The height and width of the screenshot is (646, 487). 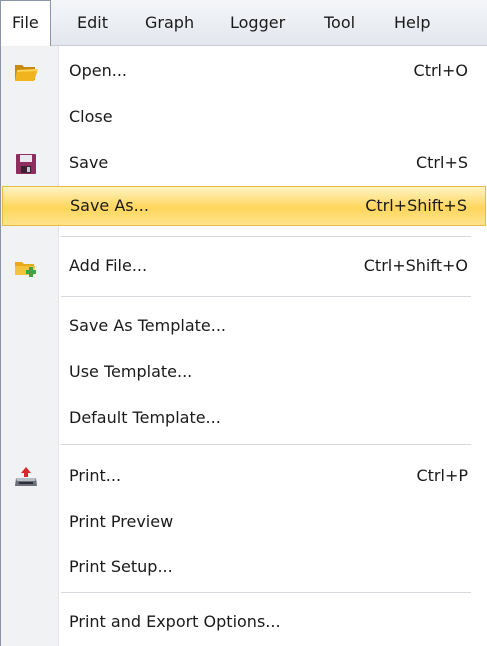 What do you see at coordinates (244, 206) in the screenshot?
I see `menu-item-save-as: Save As... Ctrl+Shift+S` at bounding box center [244, 206].